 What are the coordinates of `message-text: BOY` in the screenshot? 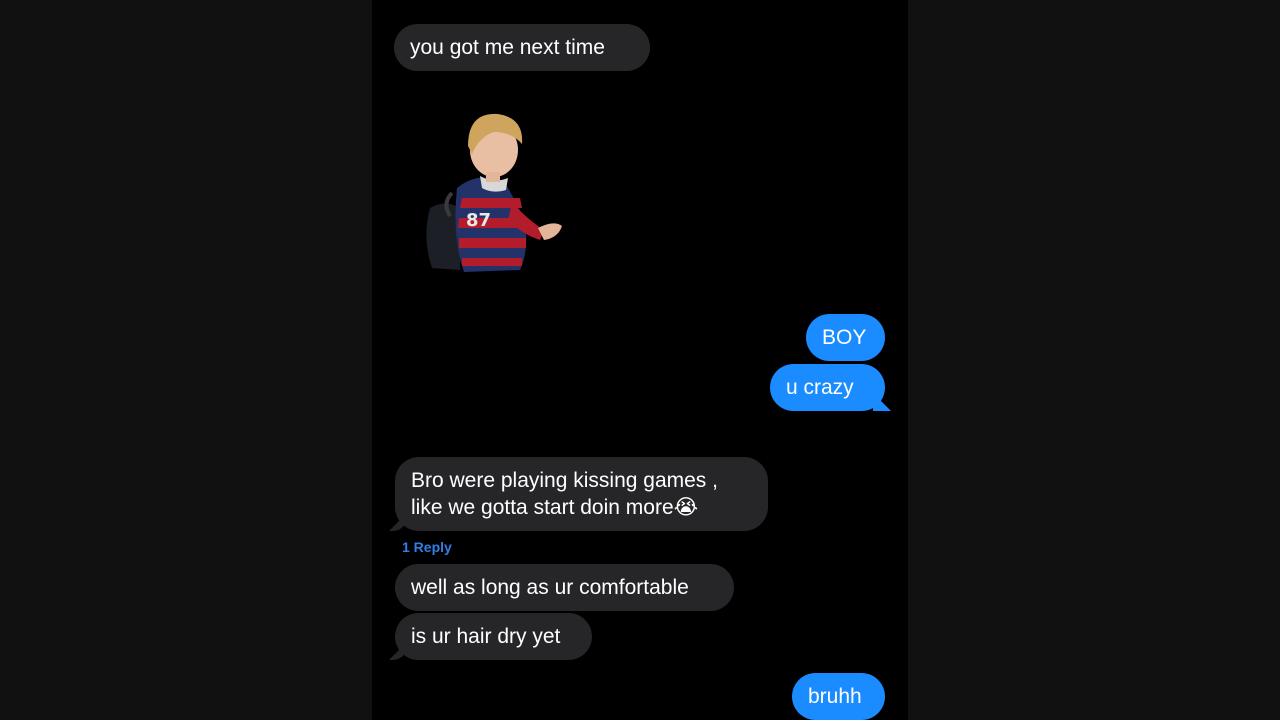 It's located at (844, 337).